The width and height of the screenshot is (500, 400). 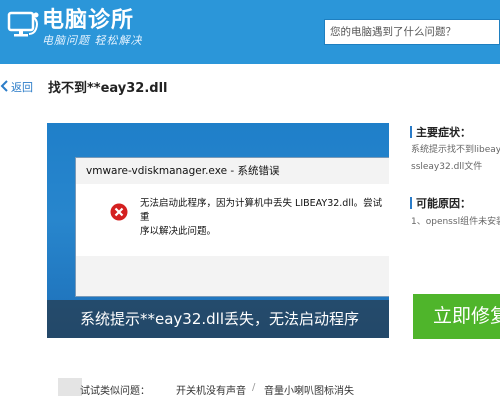 I want to click on back-link: 返回, so click(x=22, y=87).